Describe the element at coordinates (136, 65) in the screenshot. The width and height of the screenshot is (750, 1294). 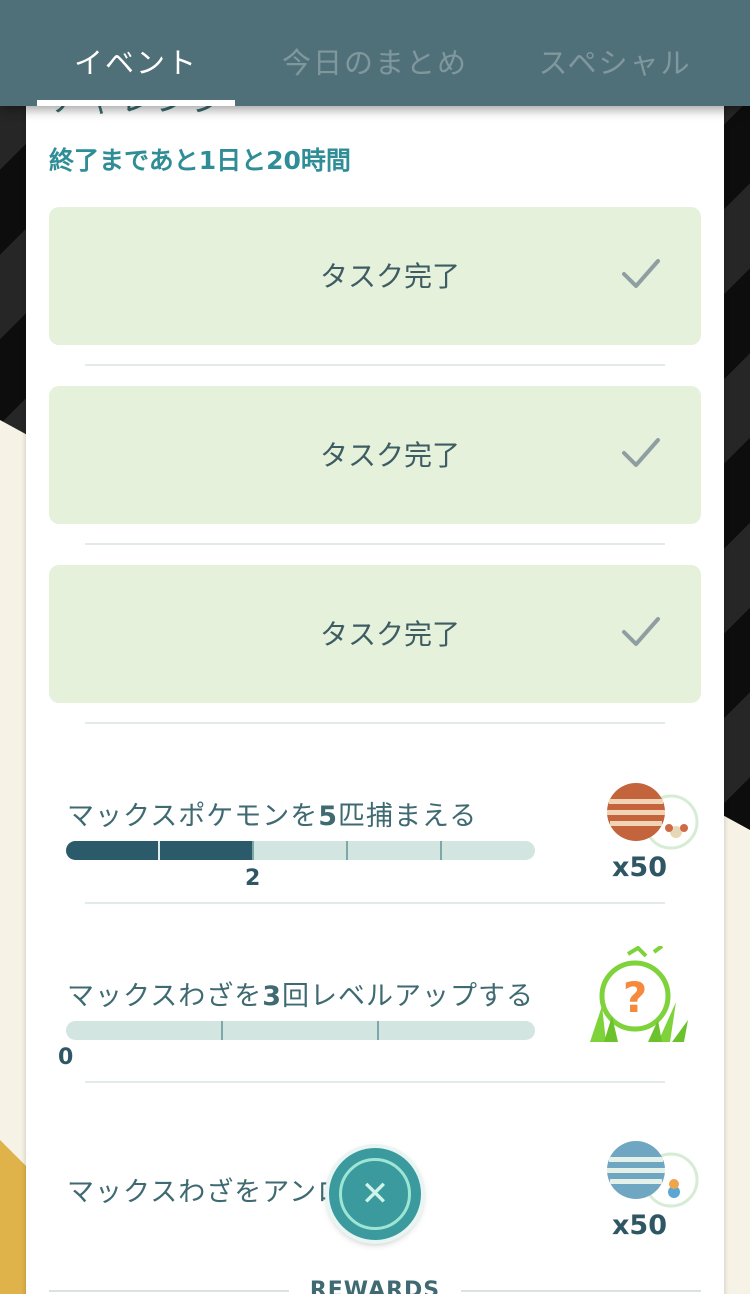
I see `tab-event: イベント` at that location.